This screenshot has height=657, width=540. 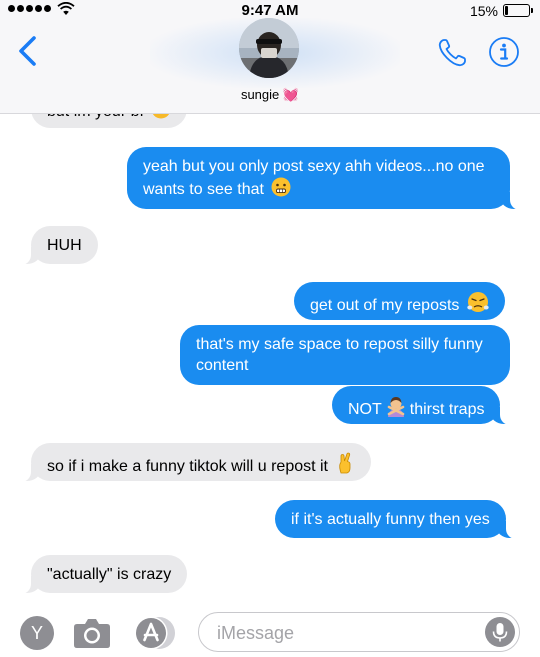 What do you see at coordinates (396, 407) in the screenshot?
I see `person-gesturing-no-emoji` at bounding box center [396, 407].